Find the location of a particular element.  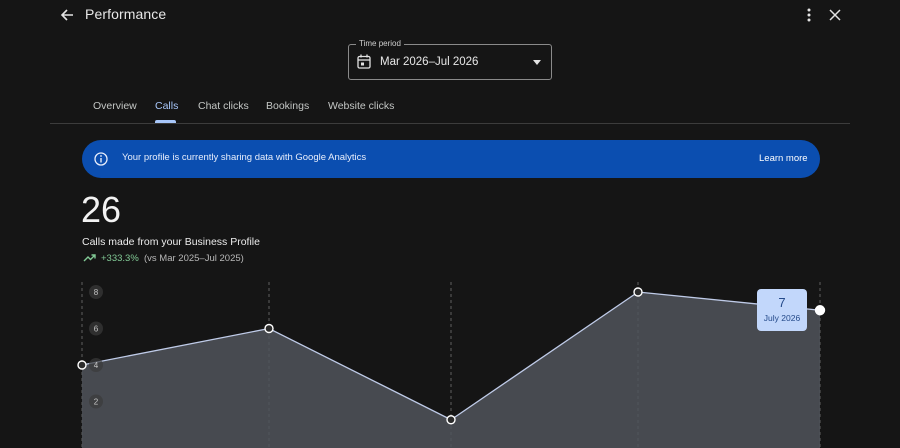

time-period-value: Mar 2026–Jul 2026 is located at coordinates (429, 62).